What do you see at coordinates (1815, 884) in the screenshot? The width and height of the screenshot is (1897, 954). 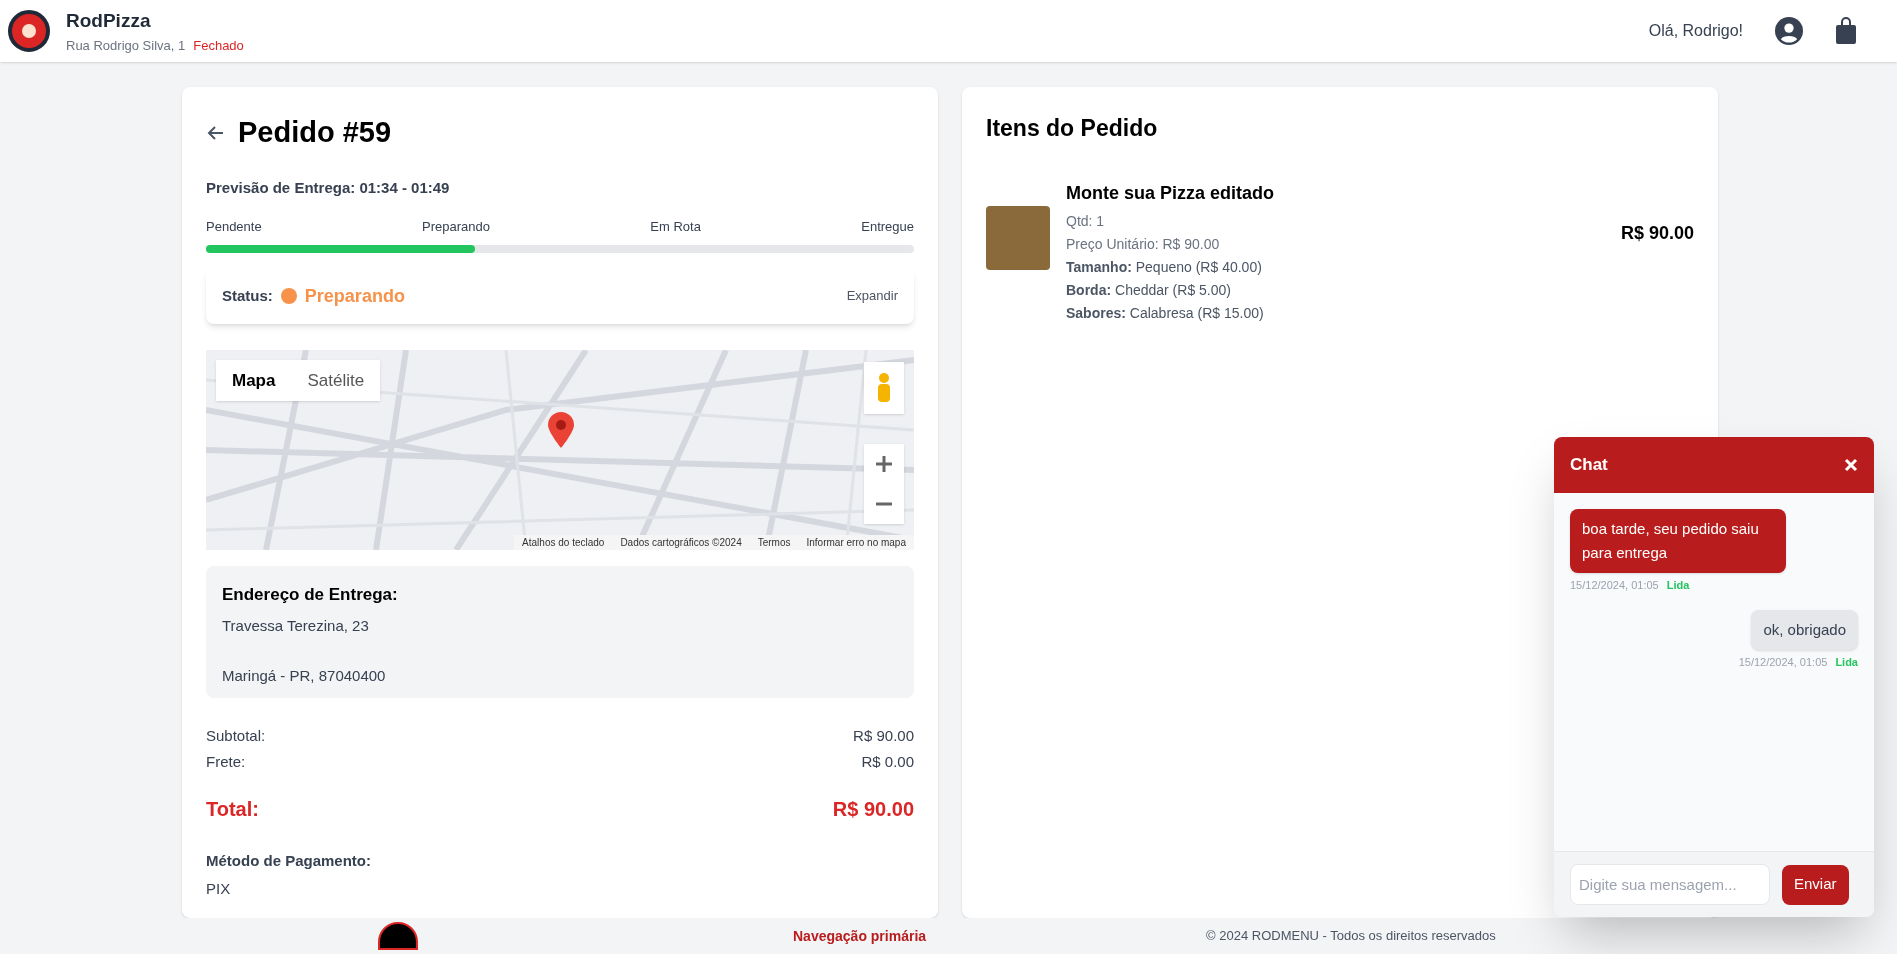 I see `send-button: Enviar` at bounding box center [1815, 884].